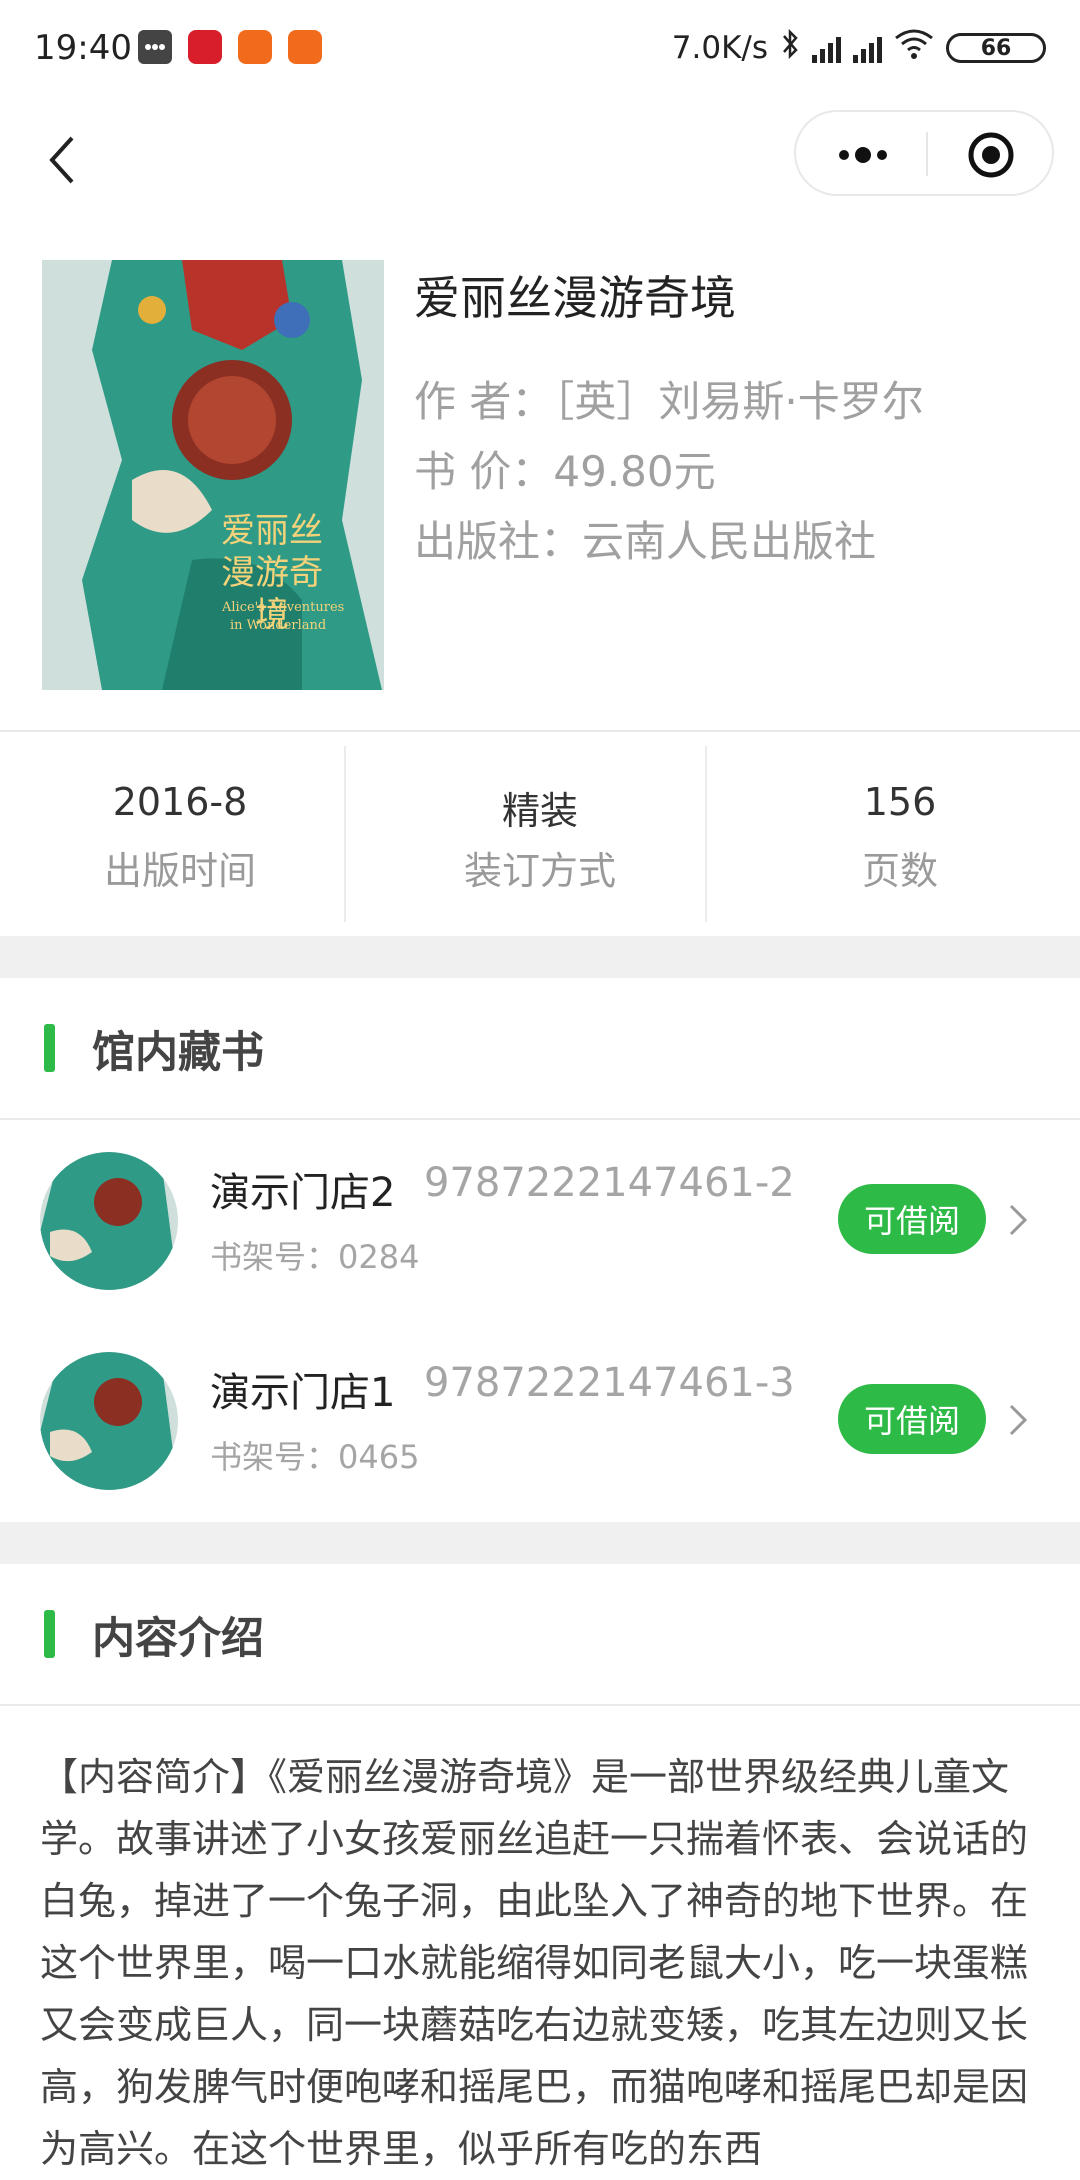 This screenshot has width=1080, height=2180. I want to click on message-icon, so click(155, 47).